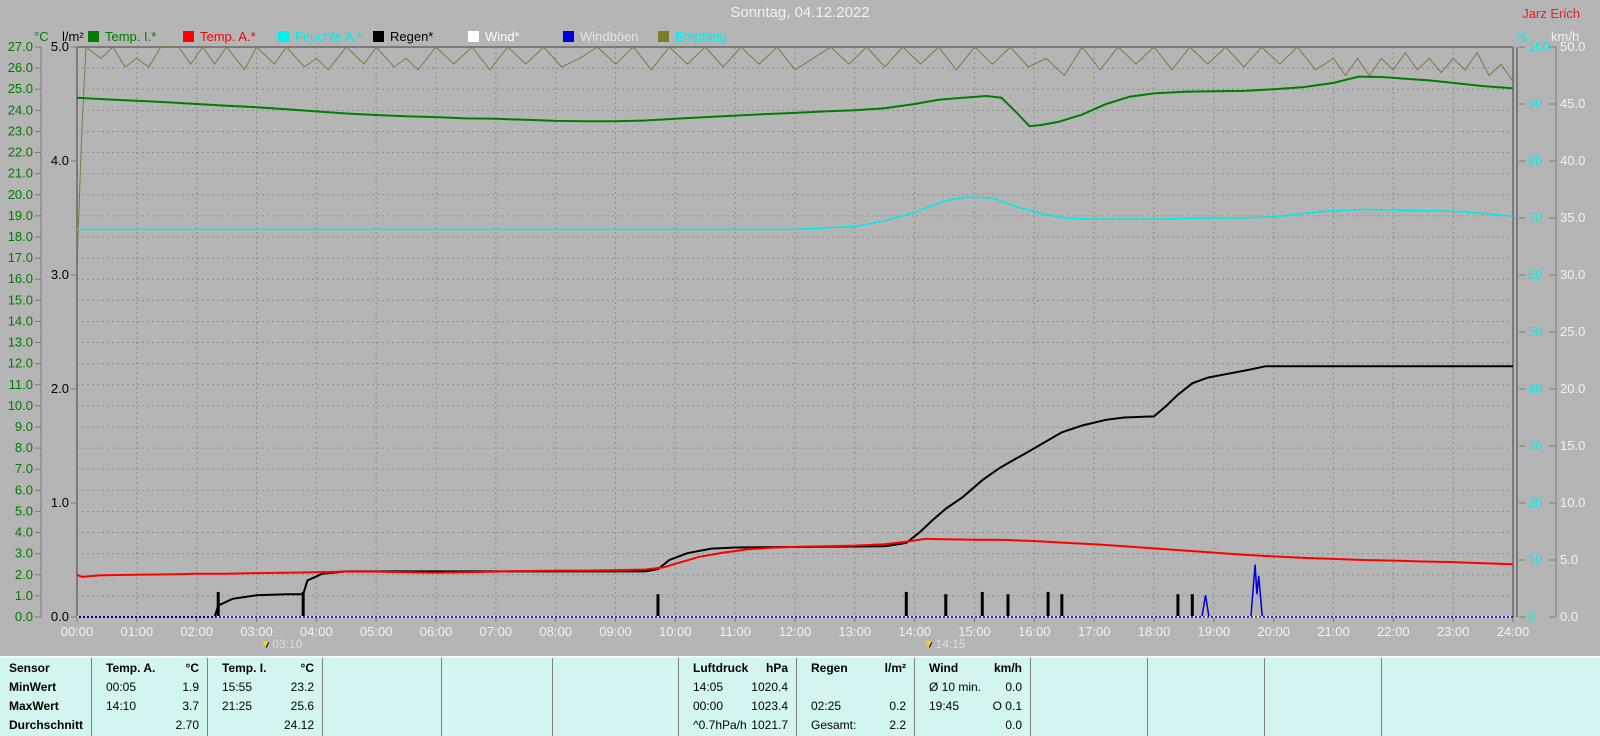 Image resolution: width=1600 pixels, height=736 pixels. I want to click on stats-cell-value: 1.9, so click(190, 687).